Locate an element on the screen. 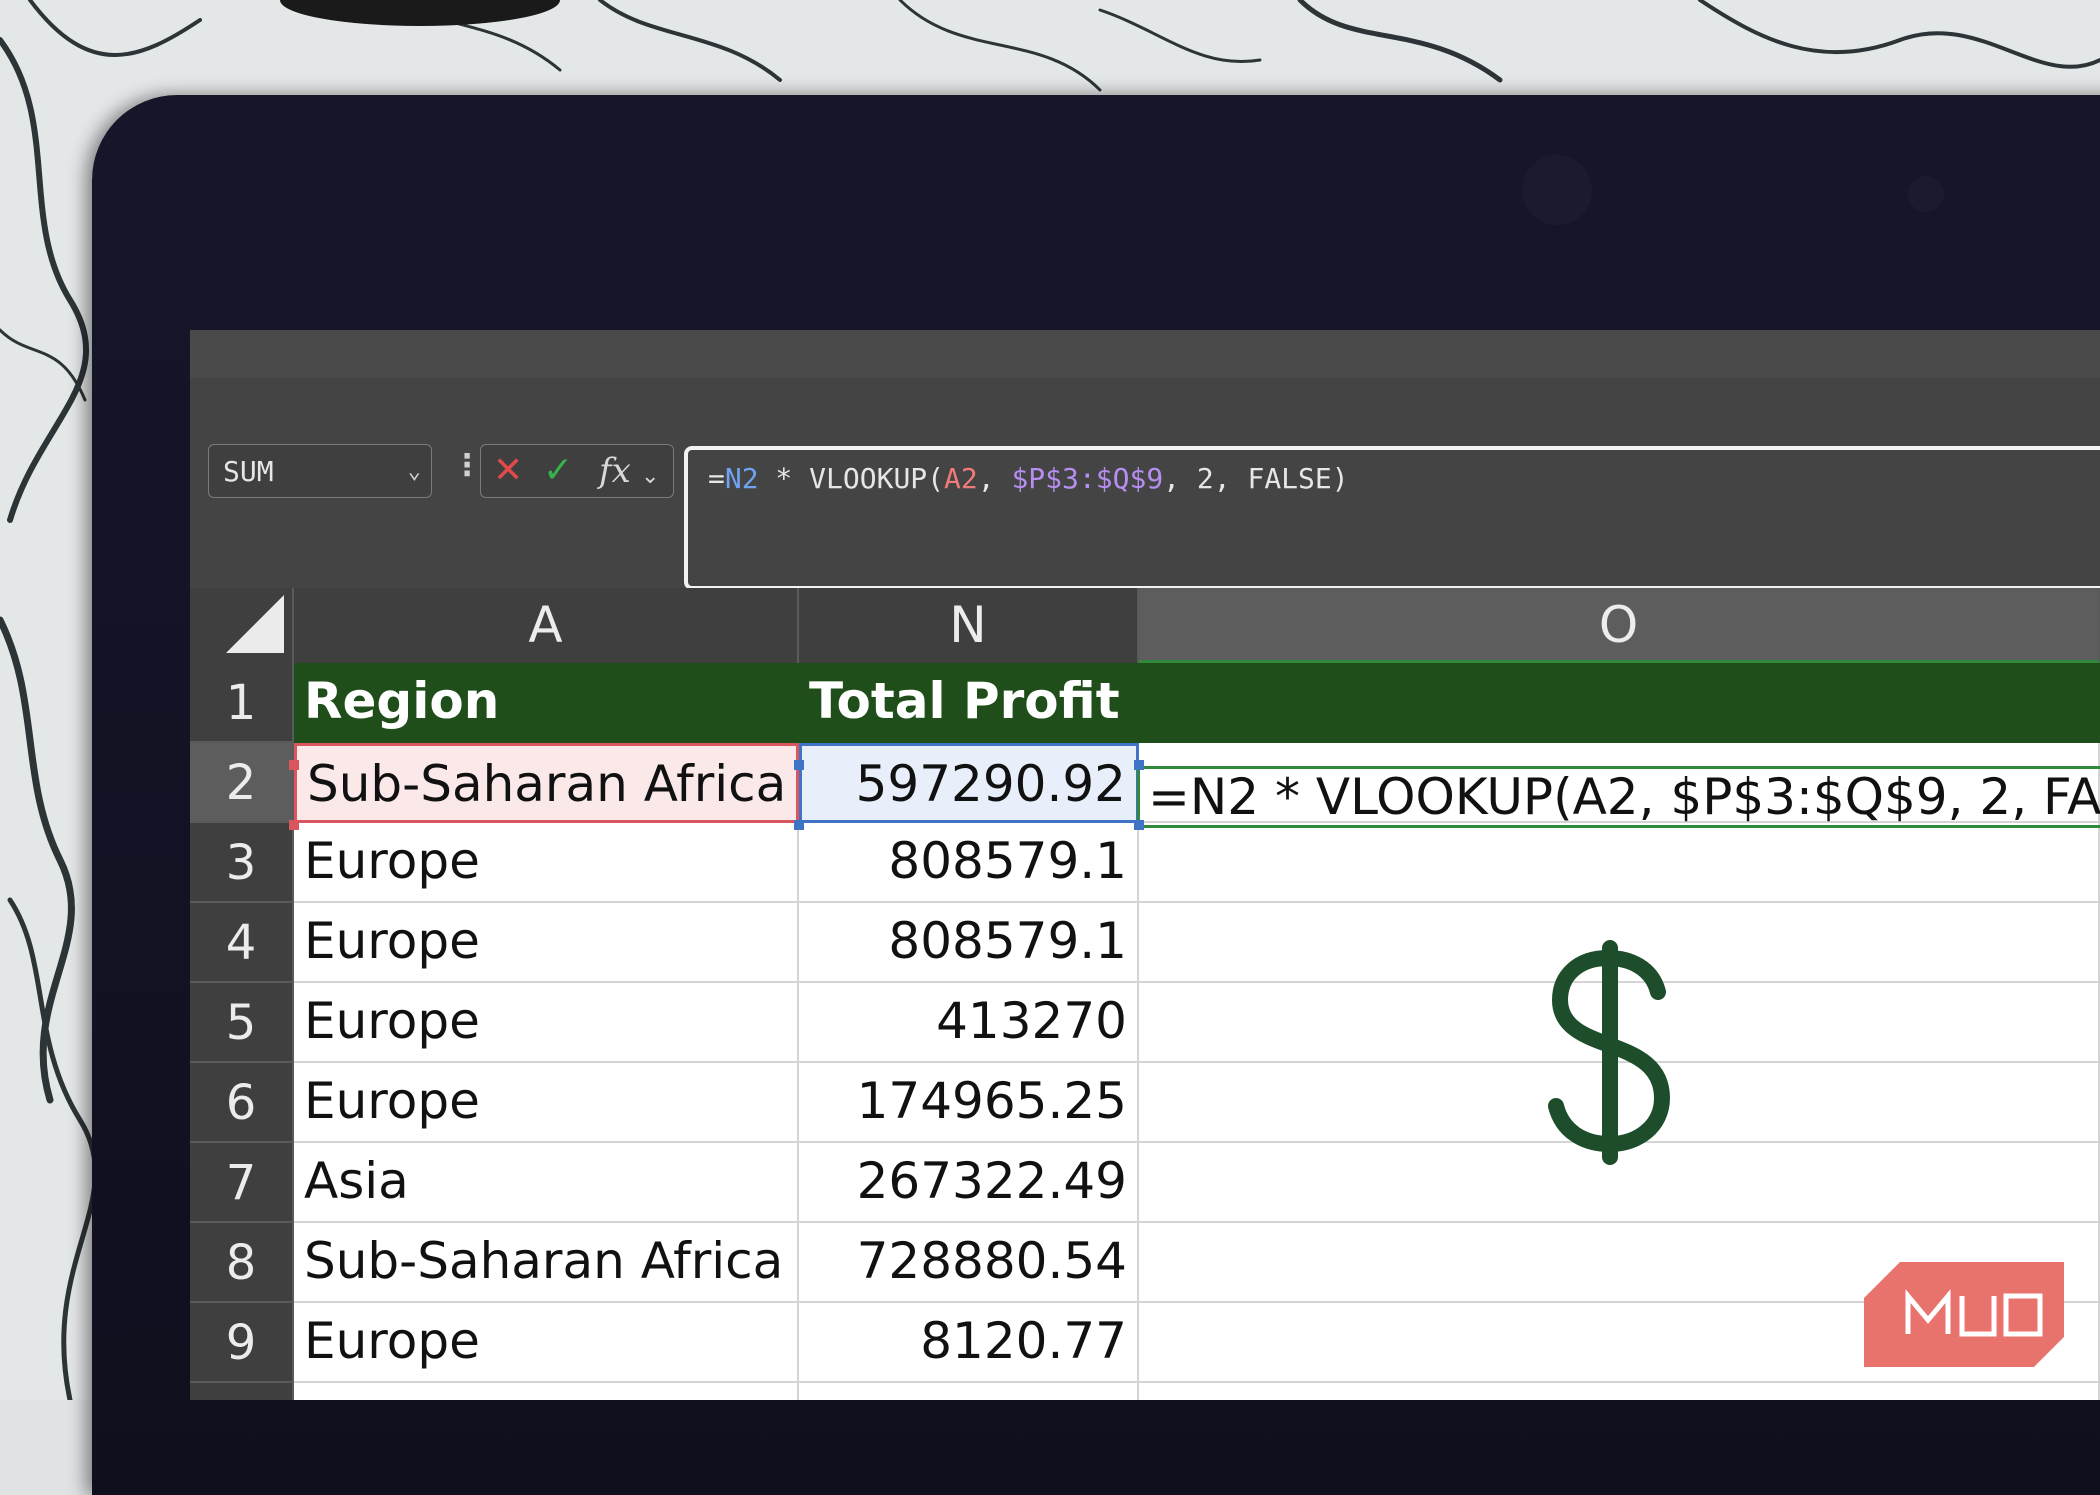  webcam is located at coordinates (1557, 190).